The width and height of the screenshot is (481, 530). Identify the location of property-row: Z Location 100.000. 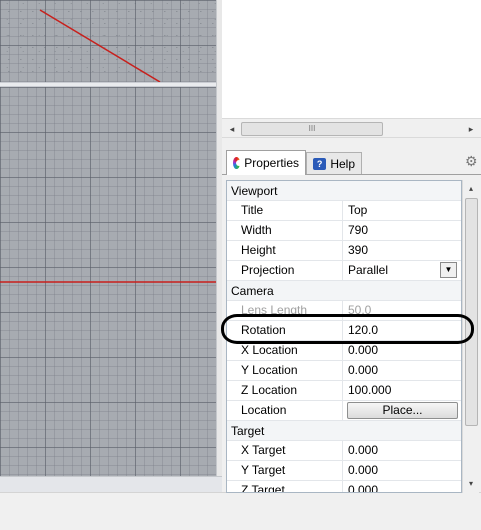
(344, 391).